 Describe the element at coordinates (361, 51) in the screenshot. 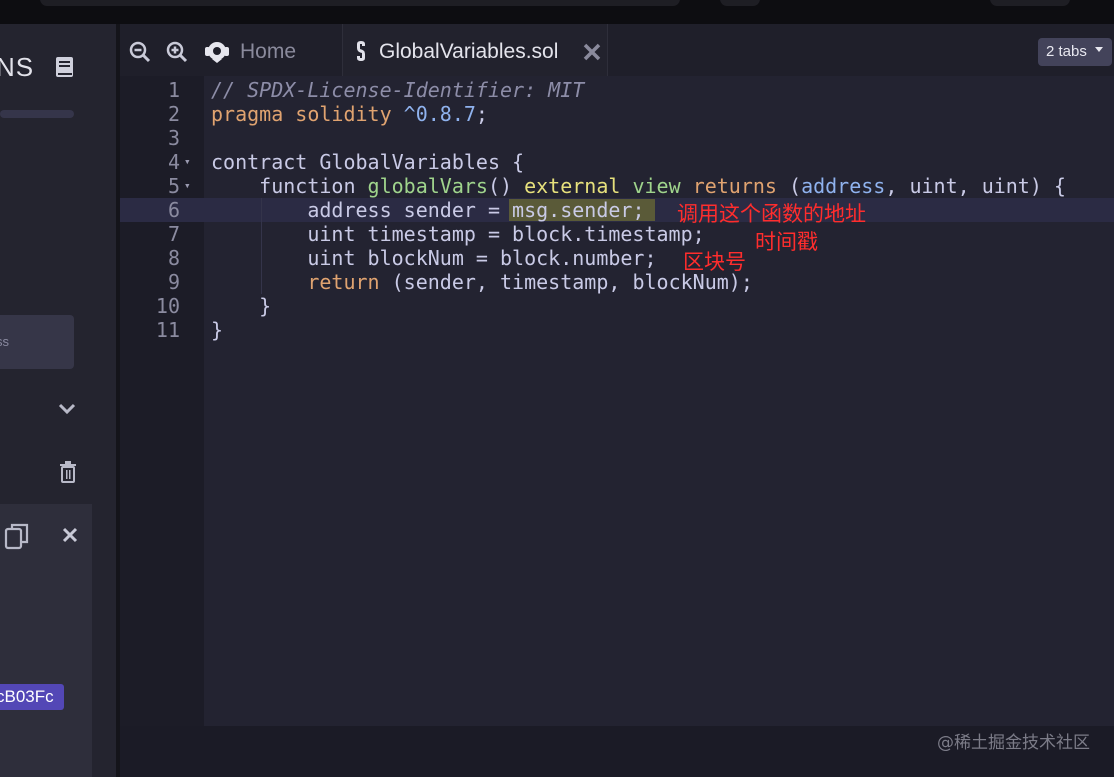

I see `solidity-icon` at that location.